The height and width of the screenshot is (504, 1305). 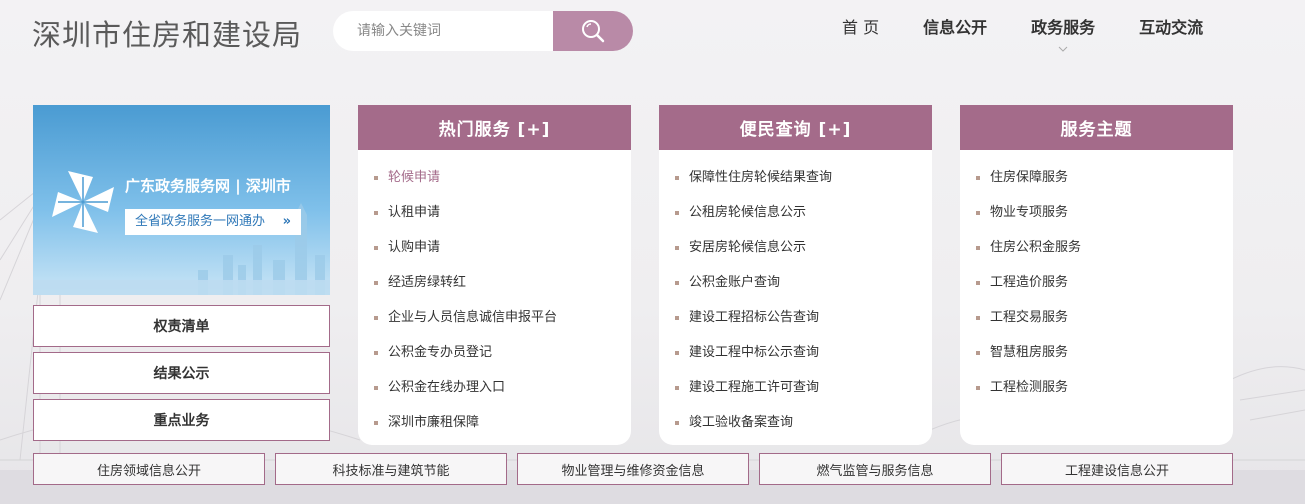 I want to click on list-item: 认购申请, so click(x=494, y=247).